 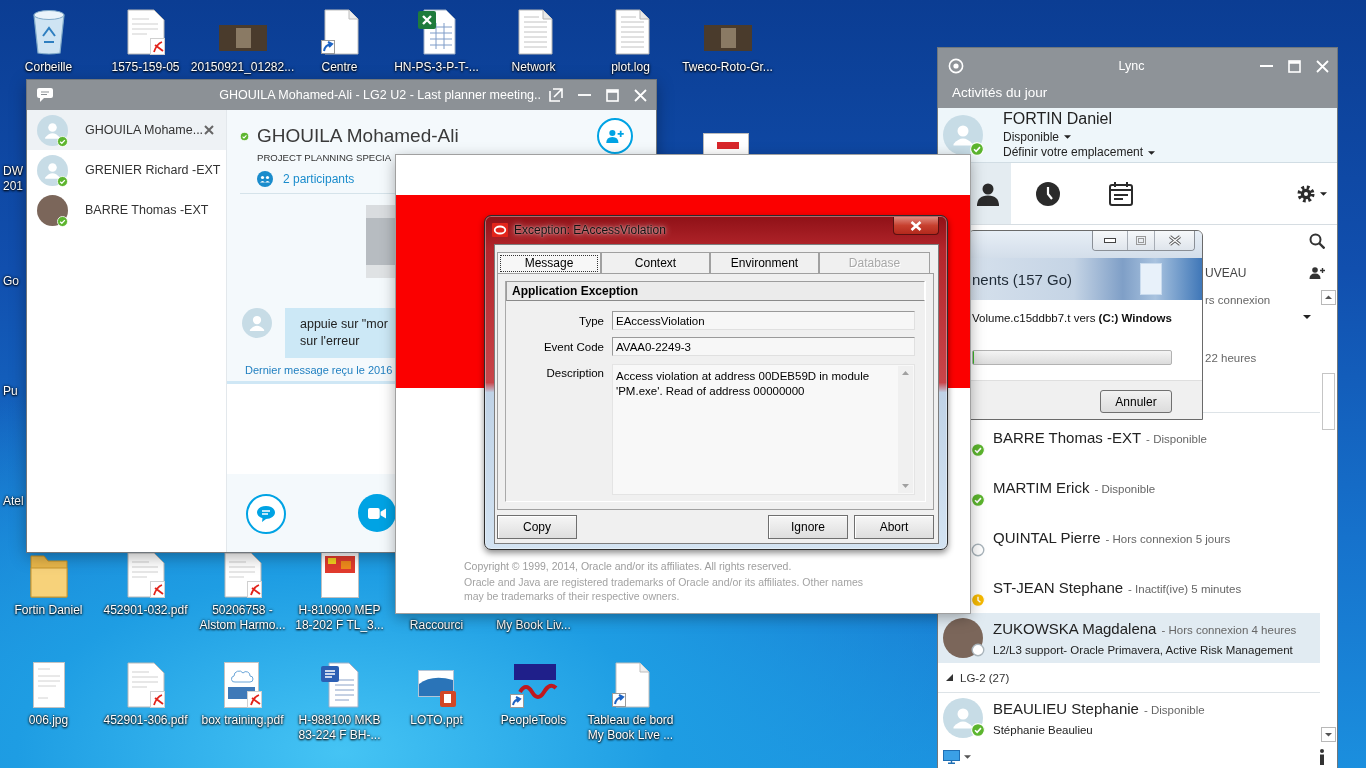 I want to click on avatar-icon, so click(x=52, y=170).